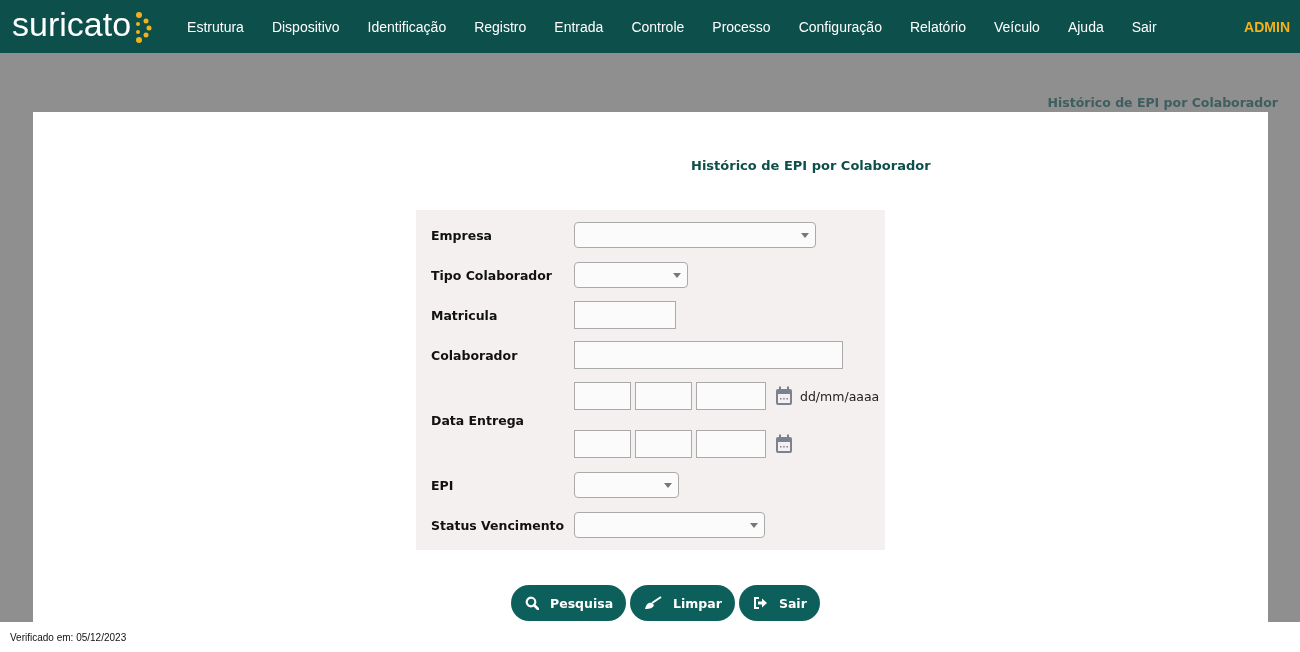 This screenshot has width=1300, height=652. Describe the element at coordinates (407, 26) in the screenshot. I see `nav-menu-item: Identificação` at that location.